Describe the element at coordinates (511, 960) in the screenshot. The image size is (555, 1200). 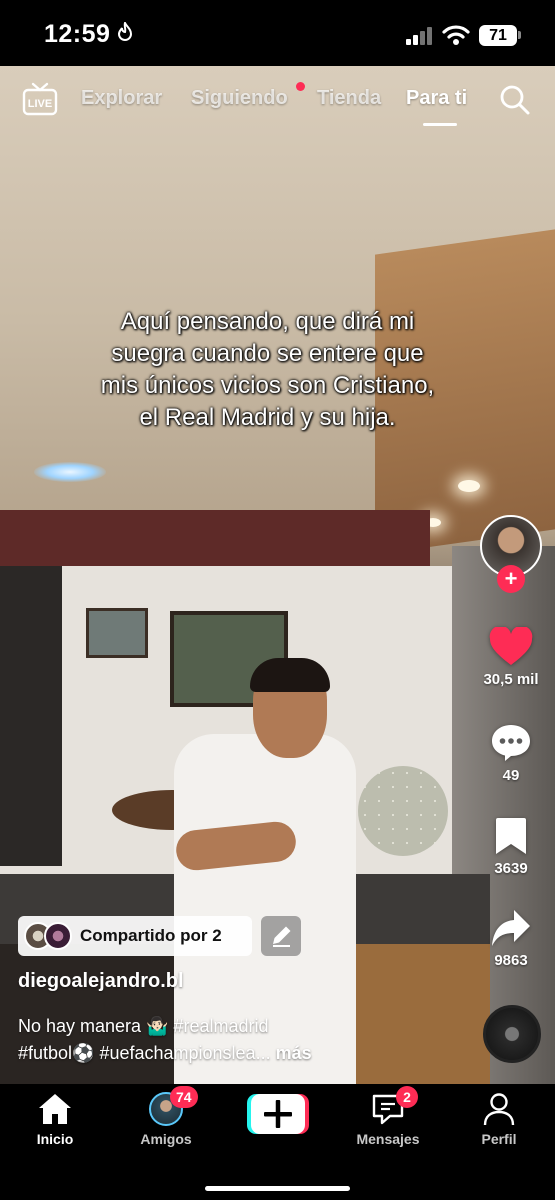
I see `share-count: 9863` at that location.